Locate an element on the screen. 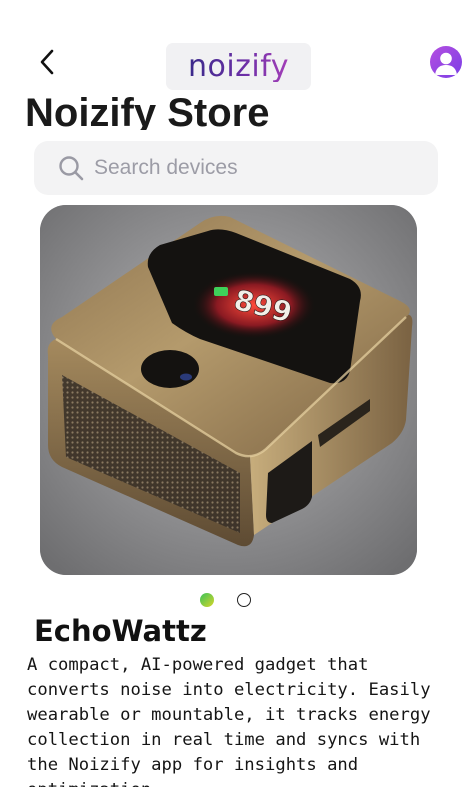  page-title: Noizify Store is located at coordinates (147, 110).